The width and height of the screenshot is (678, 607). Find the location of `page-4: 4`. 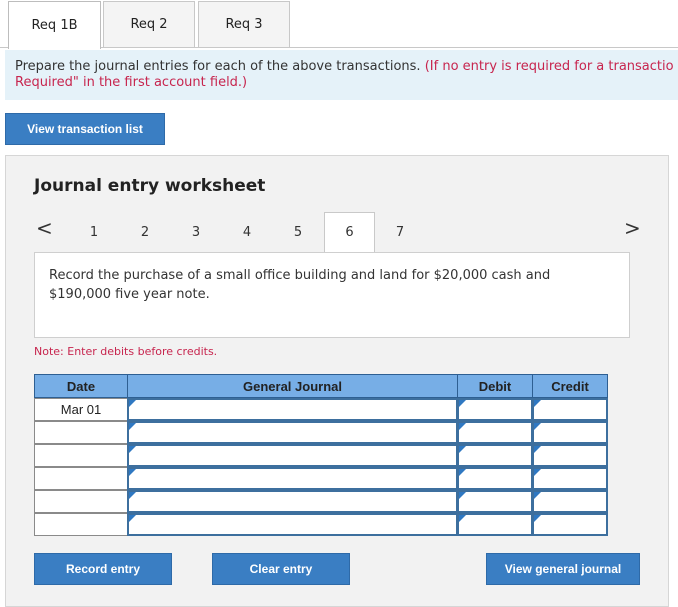

page-4: 4 is located at coordinates (247, 232).